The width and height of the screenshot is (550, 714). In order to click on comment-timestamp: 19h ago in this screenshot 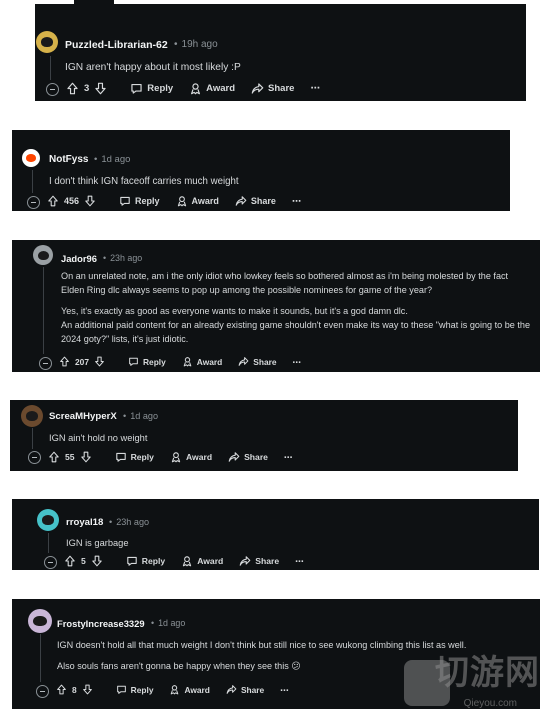, I will do `click(200, 44)`.